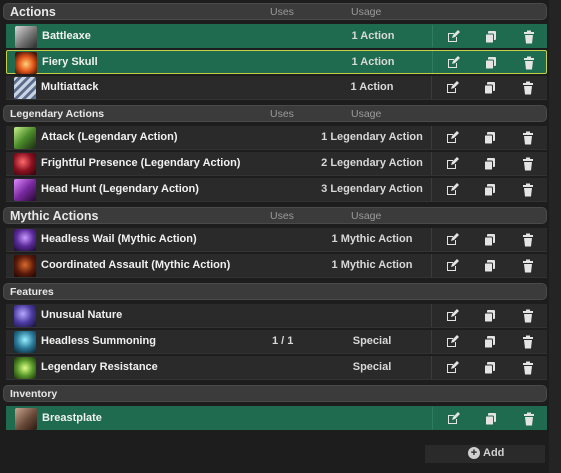  Describe the element at coordinates (276, 36) in the screenshot. I see `item-row-battleaxe: Battleaxe 1 Action` at that location.